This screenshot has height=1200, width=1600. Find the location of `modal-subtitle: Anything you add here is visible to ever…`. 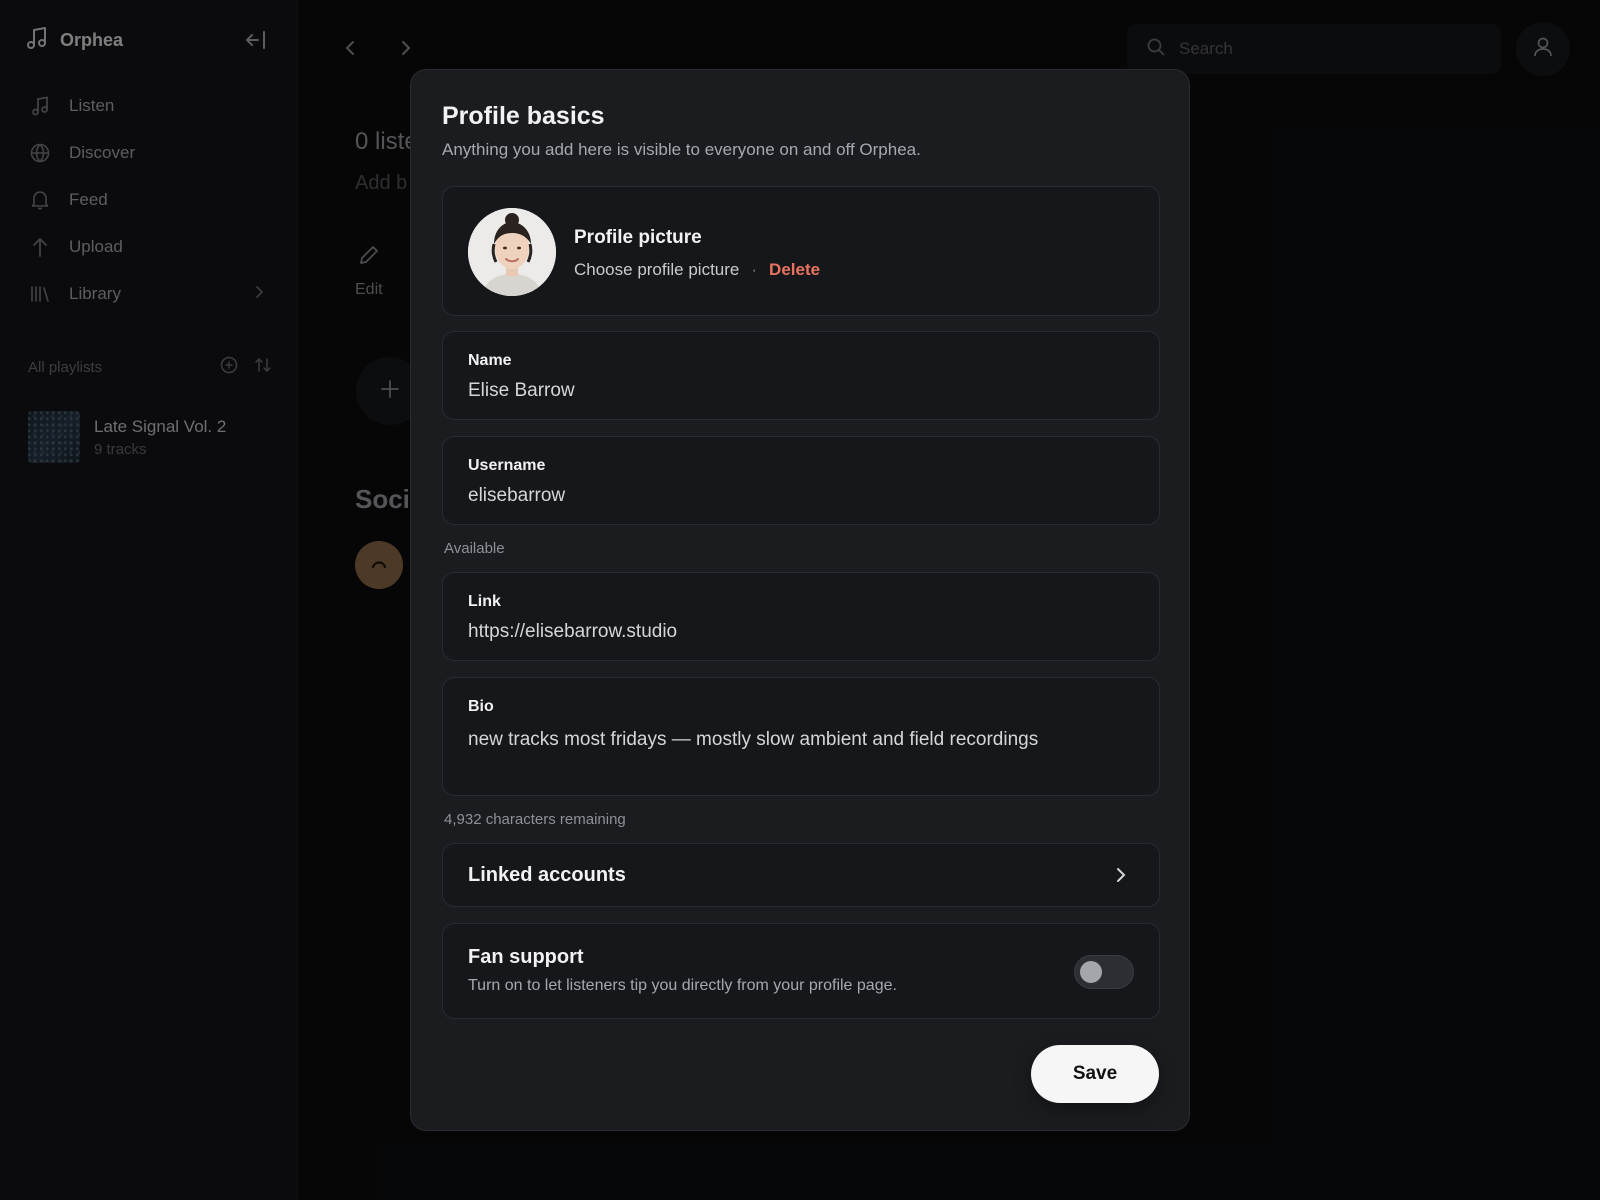

modal-subtitle: Anything you add here is visible to ever… is located at coordinates (681, 149).